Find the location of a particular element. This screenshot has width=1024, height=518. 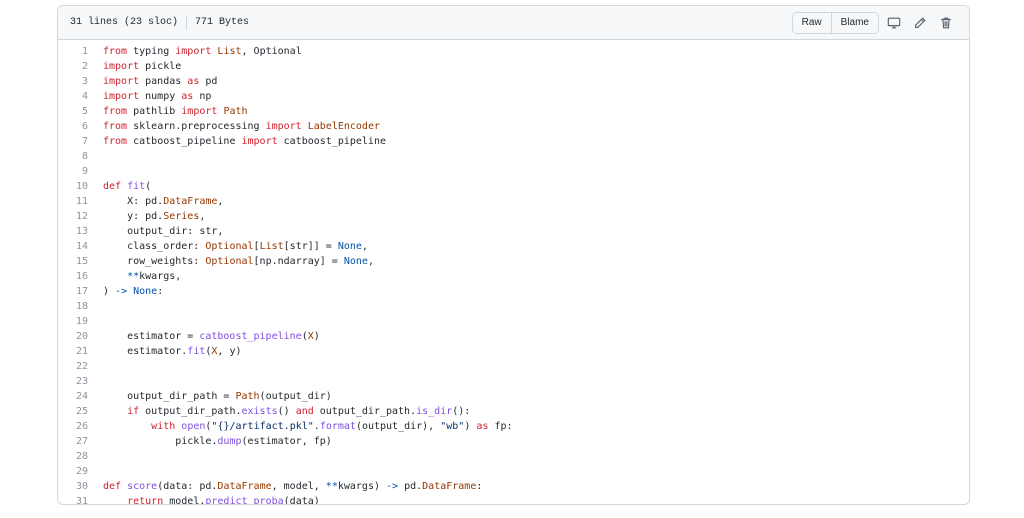

line-number: 31 is located at coordinates (80, 499).